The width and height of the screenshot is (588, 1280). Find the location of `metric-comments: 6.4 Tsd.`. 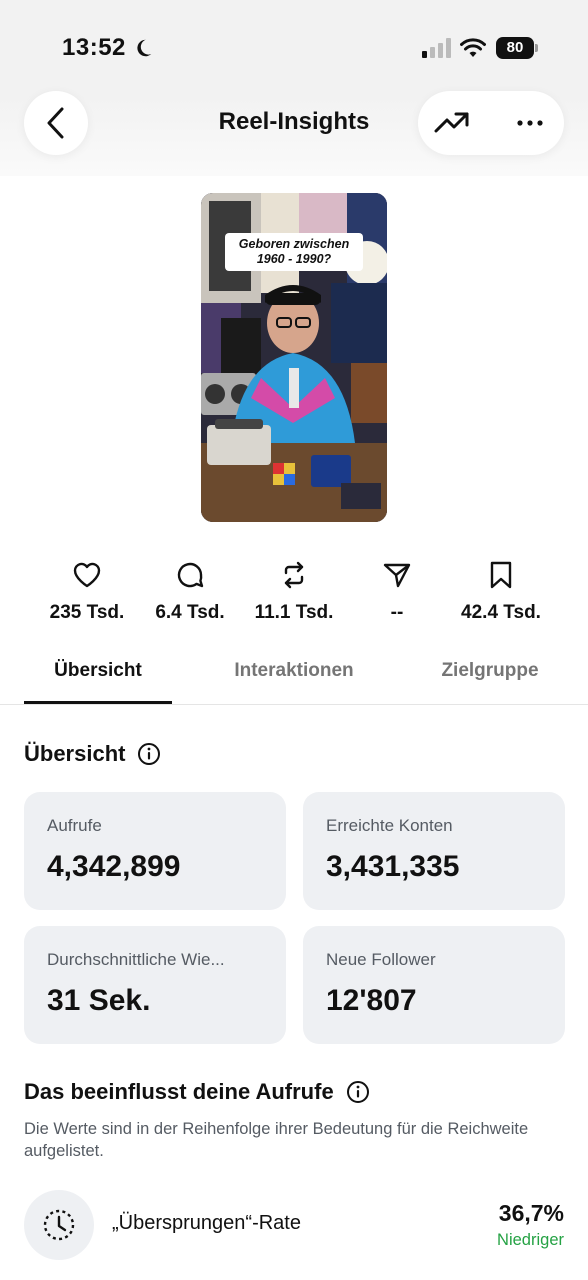

metric-comments: 6.4 Tsd. is located at coordinates (190, 592).